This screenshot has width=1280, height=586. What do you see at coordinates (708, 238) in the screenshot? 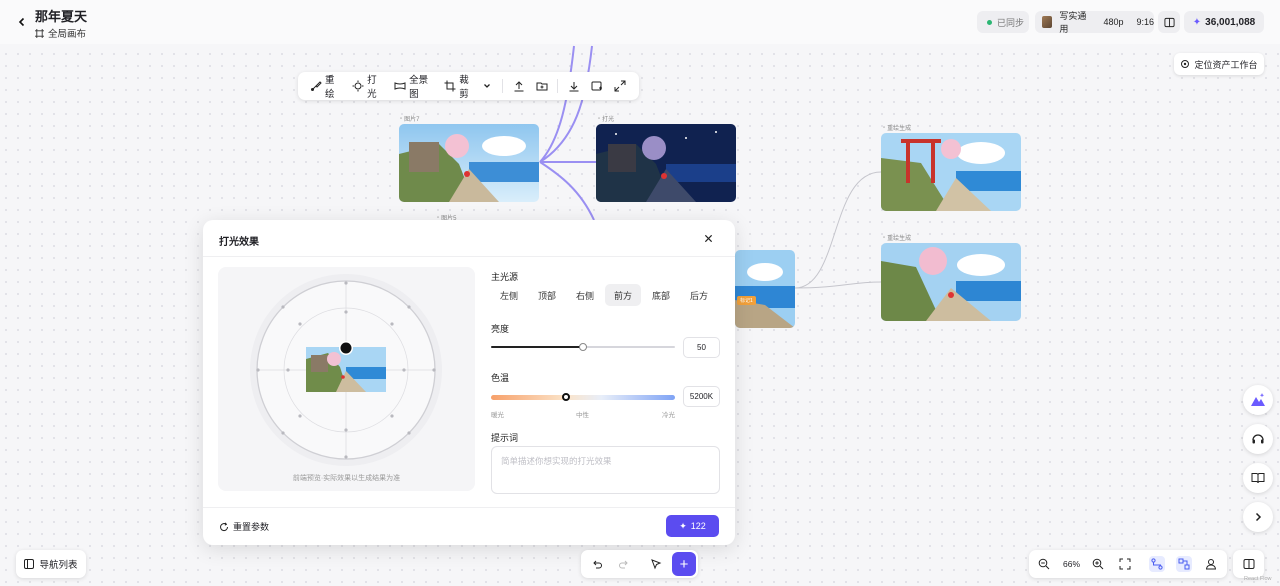
I see `close-button` at bounding box center [708, 238].